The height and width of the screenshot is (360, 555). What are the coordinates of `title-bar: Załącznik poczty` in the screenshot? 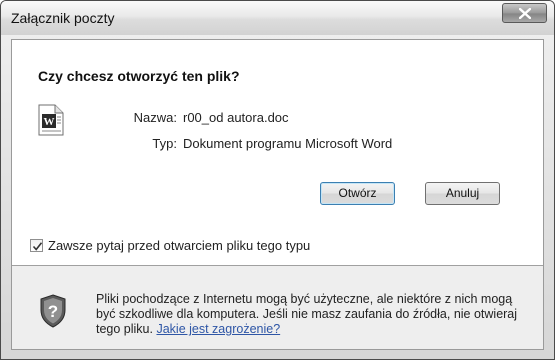 It's located at (277, 18).